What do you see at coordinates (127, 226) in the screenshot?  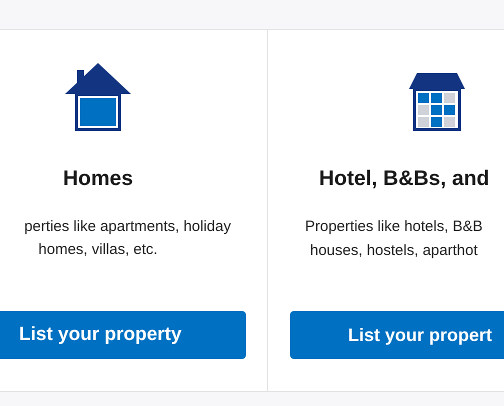 I see `description-line: perties like apartments, holiday` at bounding box center [127, 226].